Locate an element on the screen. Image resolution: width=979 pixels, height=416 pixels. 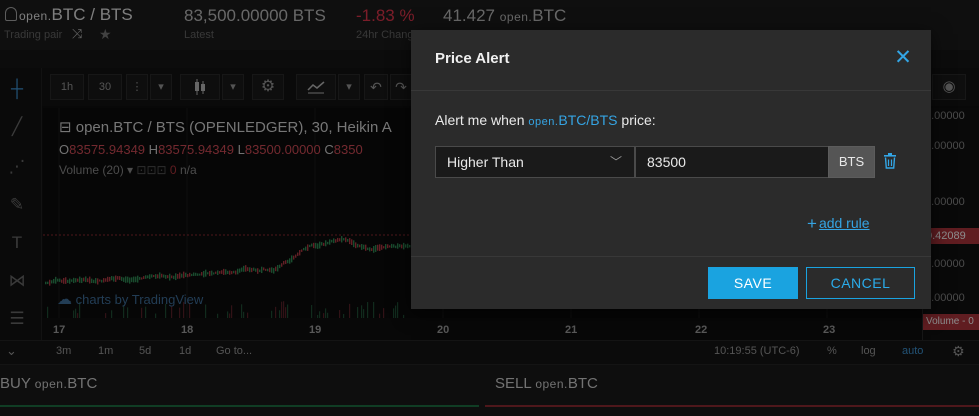
modal-title: Price Alert is located at coordinates (472, 58).